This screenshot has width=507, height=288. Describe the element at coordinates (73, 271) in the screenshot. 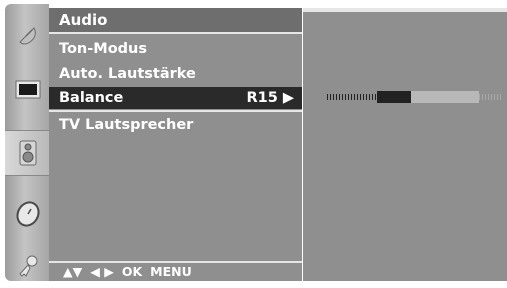

I see `nav-updown-hint: ▲▼` at that location.